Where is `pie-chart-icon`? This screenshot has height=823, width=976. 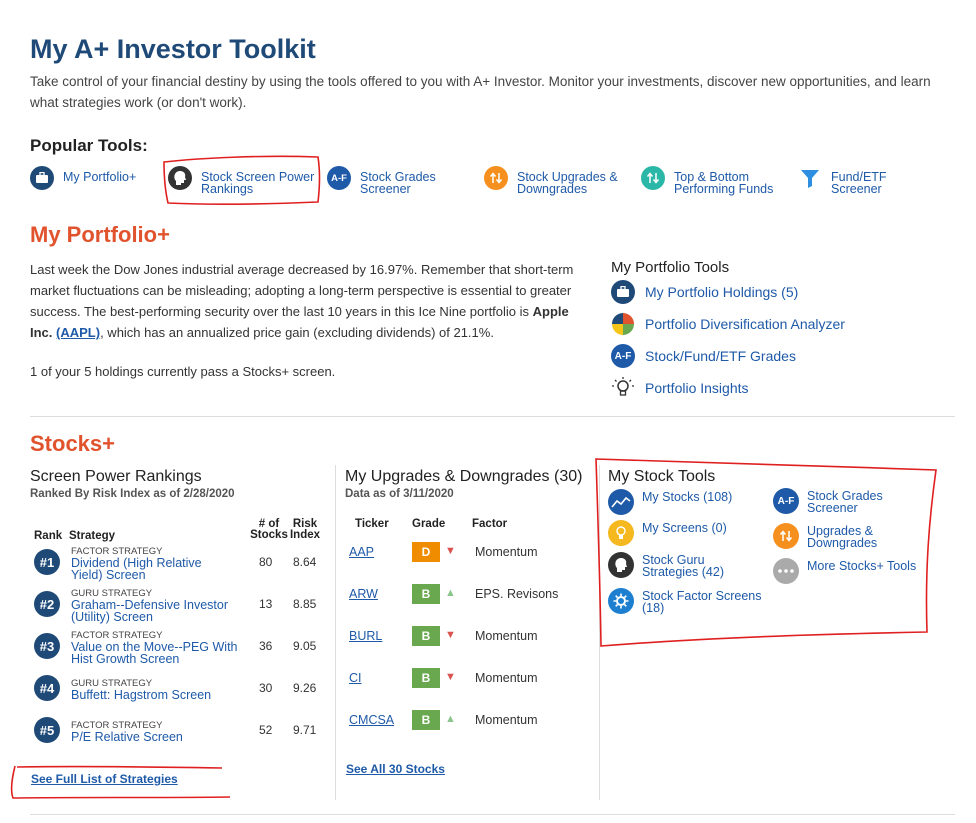
pie-chart-icon is located at coordinates (623, 324).